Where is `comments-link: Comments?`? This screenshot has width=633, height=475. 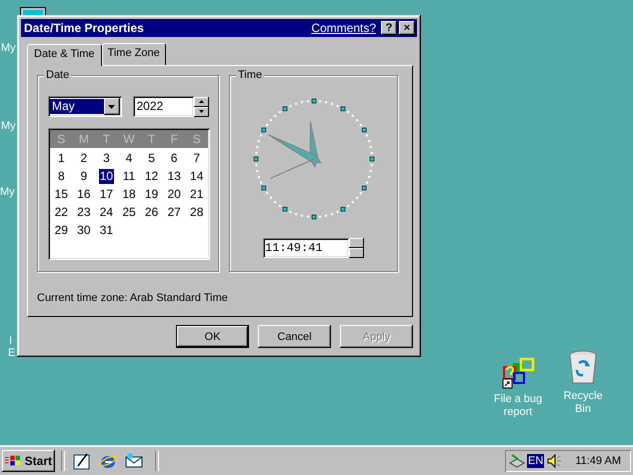 comments-link: Comments? is located at coordinates (343, 28).